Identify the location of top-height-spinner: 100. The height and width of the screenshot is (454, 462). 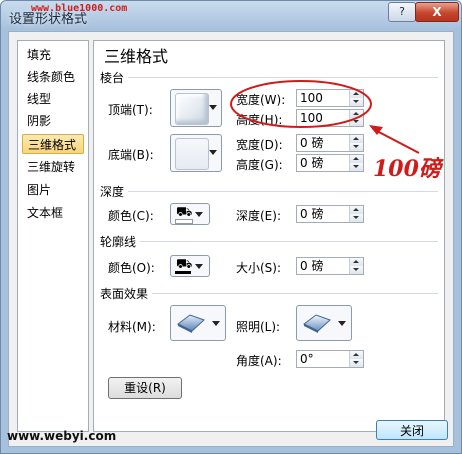
(330, 118).